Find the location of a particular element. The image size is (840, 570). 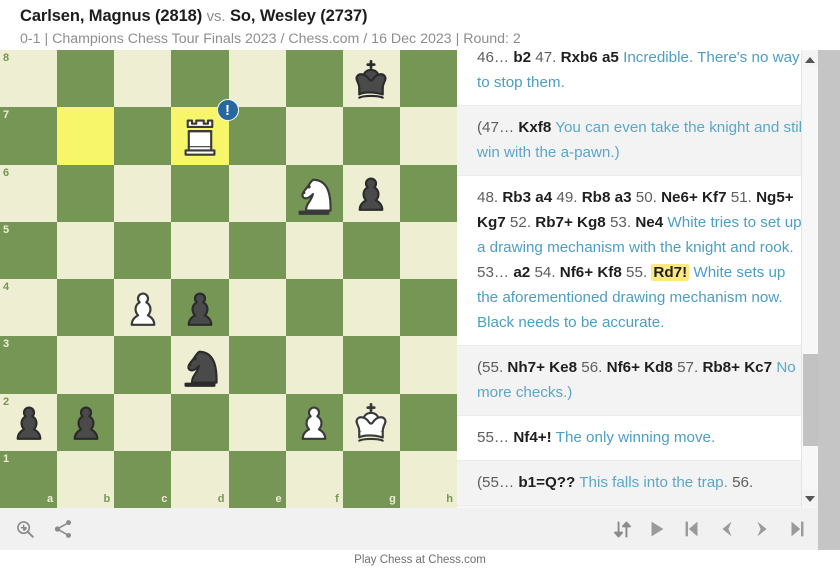

analysis-zoom-icon is located at coordinates (25, 529).